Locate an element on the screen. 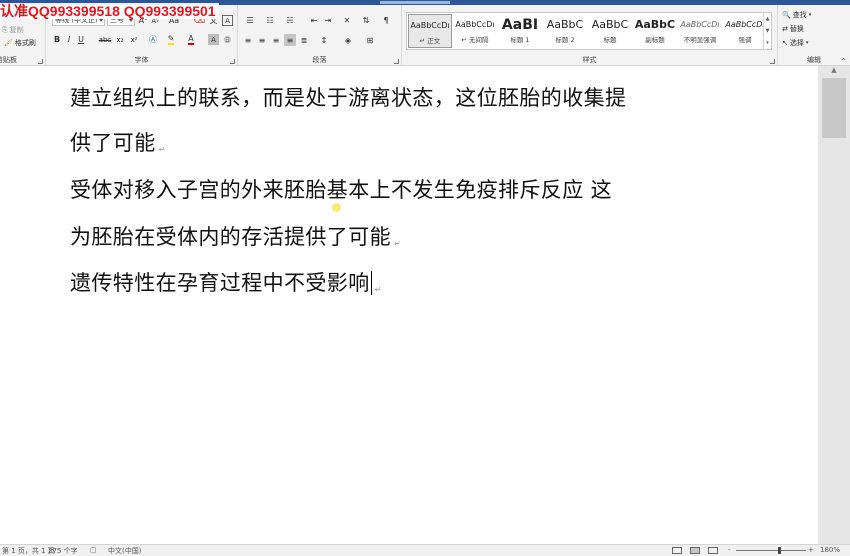 The height and width of the screenshot is (556, 850). enclose-char-button: ㊐ is located at coordinates (227, 39).